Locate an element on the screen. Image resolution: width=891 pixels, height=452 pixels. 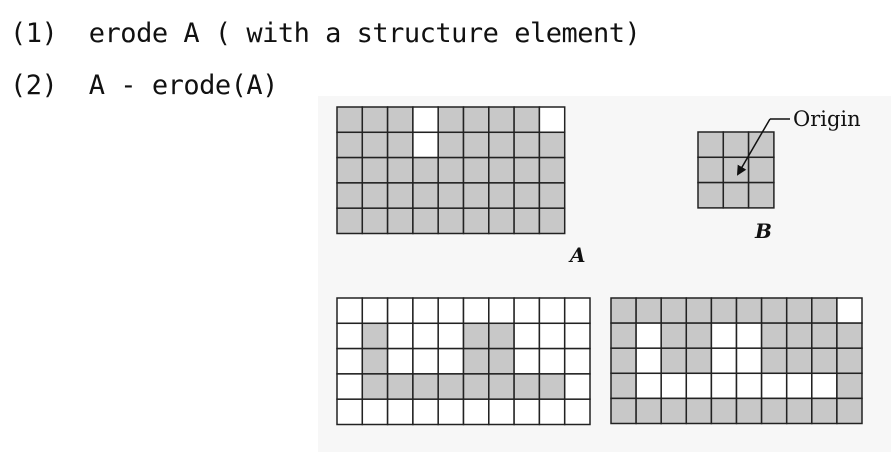
origin-label: Origin is located at coordinates (827, 119).